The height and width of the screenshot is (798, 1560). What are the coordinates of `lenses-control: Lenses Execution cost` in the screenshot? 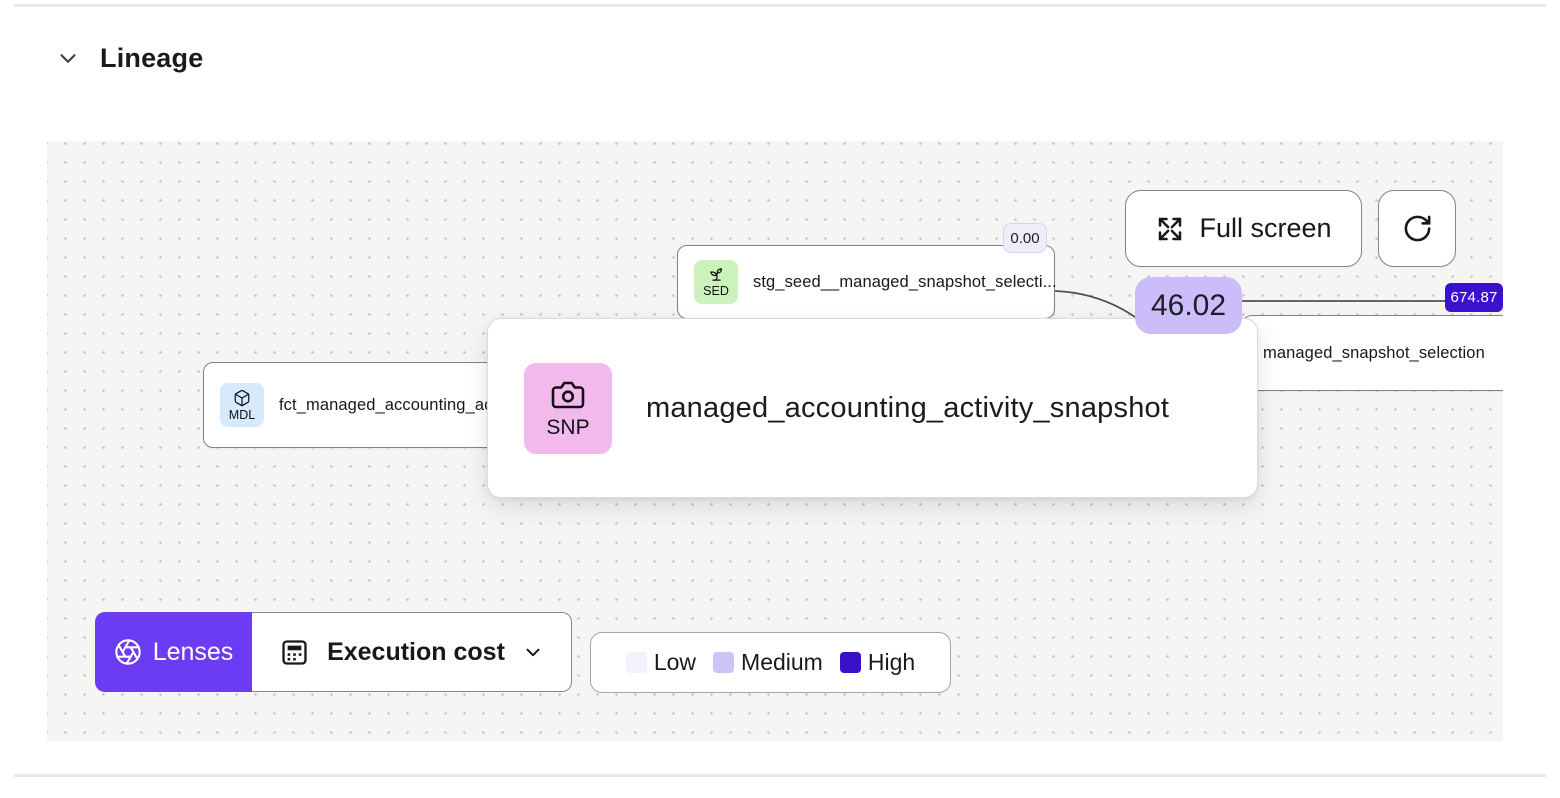 It's located at (333, 652).